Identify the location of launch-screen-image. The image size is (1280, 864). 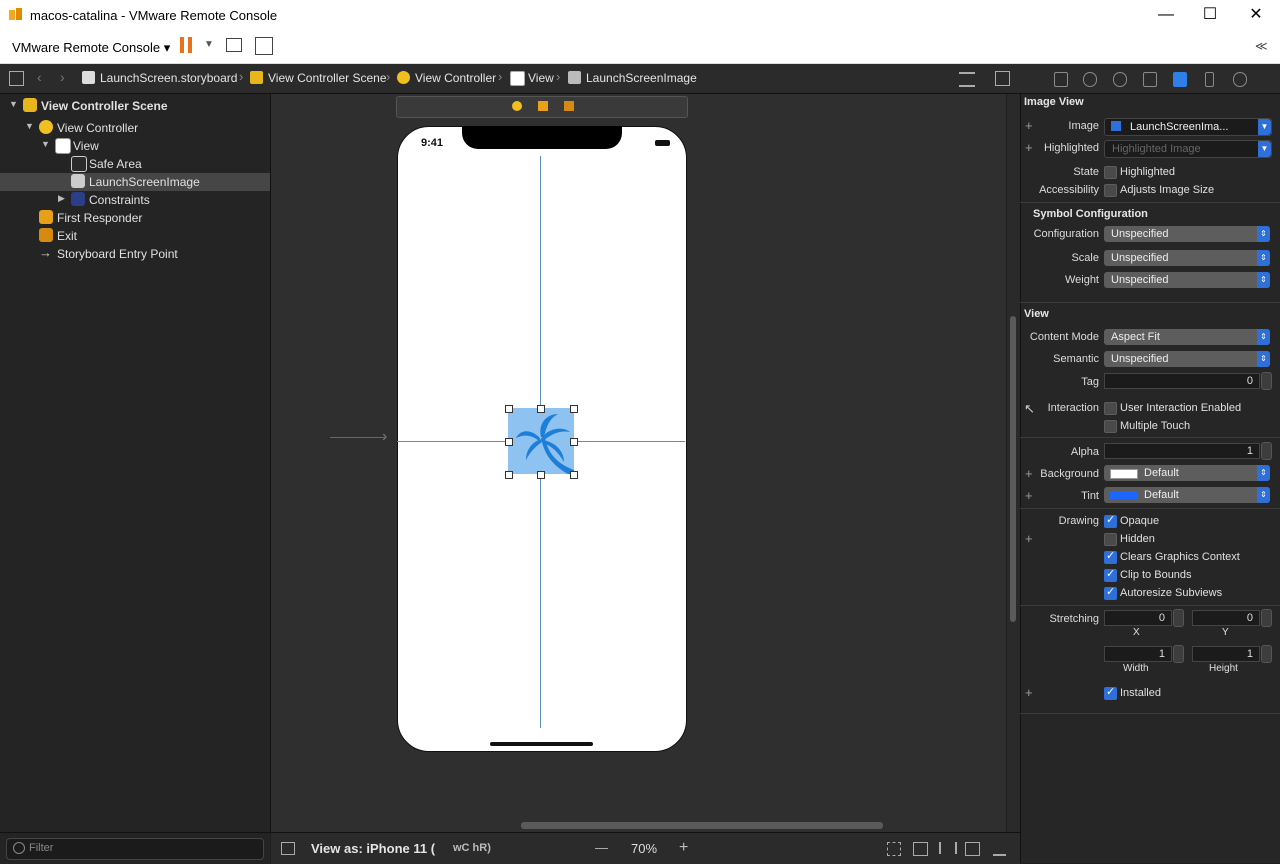
(541, 441).